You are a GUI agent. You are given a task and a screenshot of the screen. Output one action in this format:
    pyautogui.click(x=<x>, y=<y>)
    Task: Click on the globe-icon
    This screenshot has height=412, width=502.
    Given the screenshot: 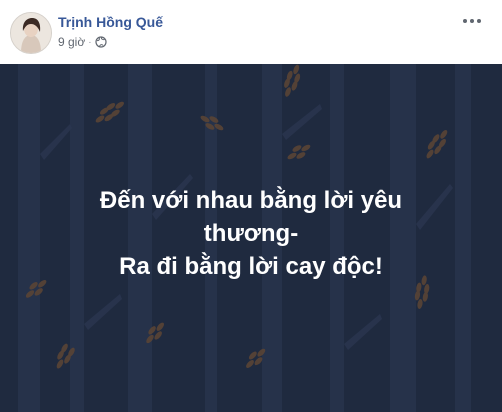 What is the action you would take?
    pyautogui.click(x=100, y=42)
    